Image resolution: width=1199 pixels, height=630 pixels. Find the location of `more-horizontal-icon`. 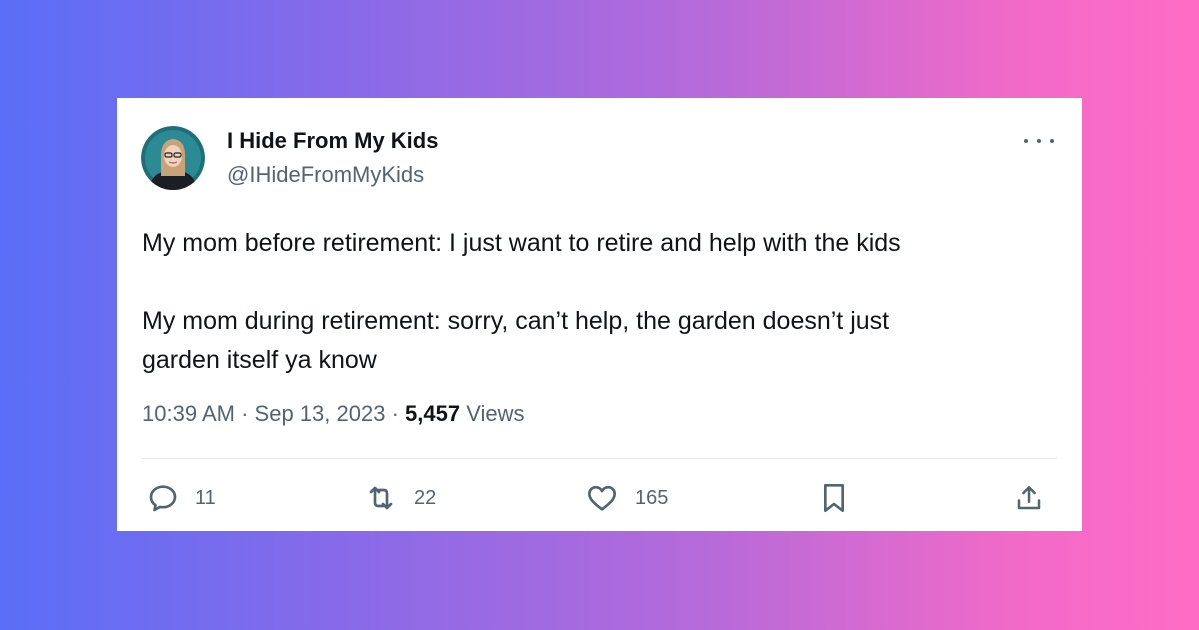

more-horizontal-icon is located at coordinates (1039, 141).